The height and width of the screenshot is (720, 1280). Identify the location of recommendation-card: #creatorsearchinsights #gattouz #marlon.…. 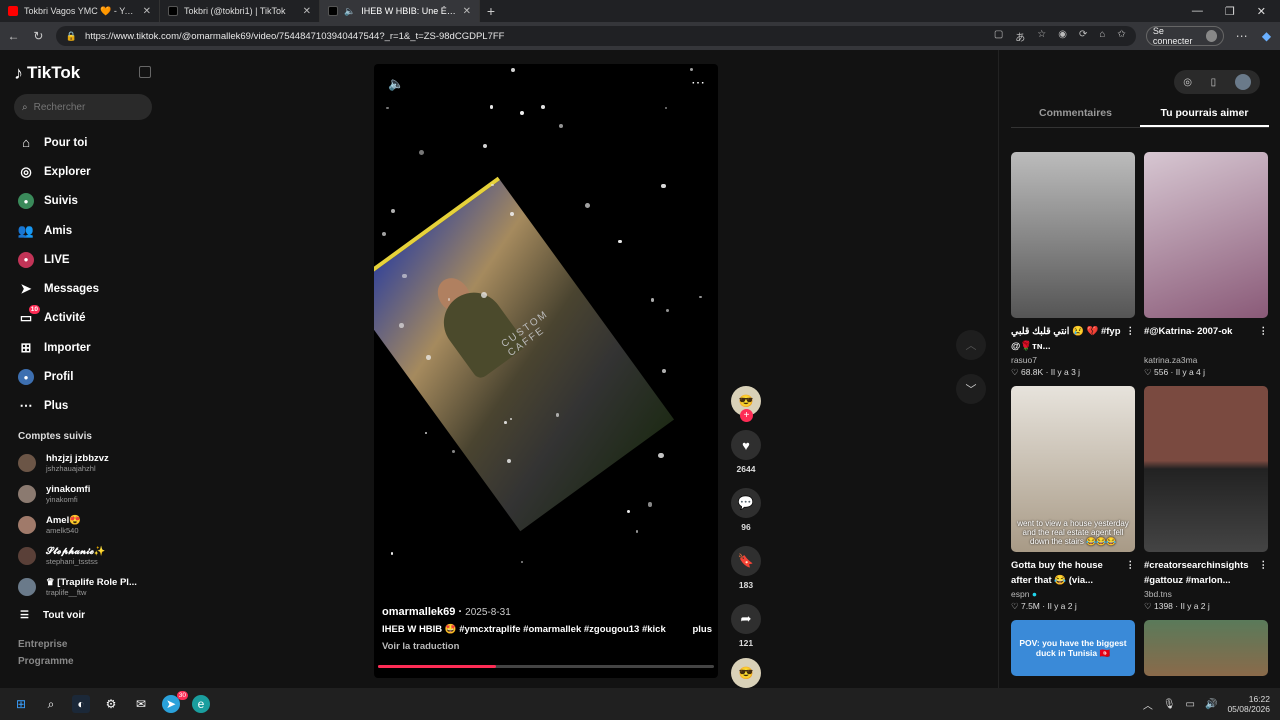
(1206, 499).